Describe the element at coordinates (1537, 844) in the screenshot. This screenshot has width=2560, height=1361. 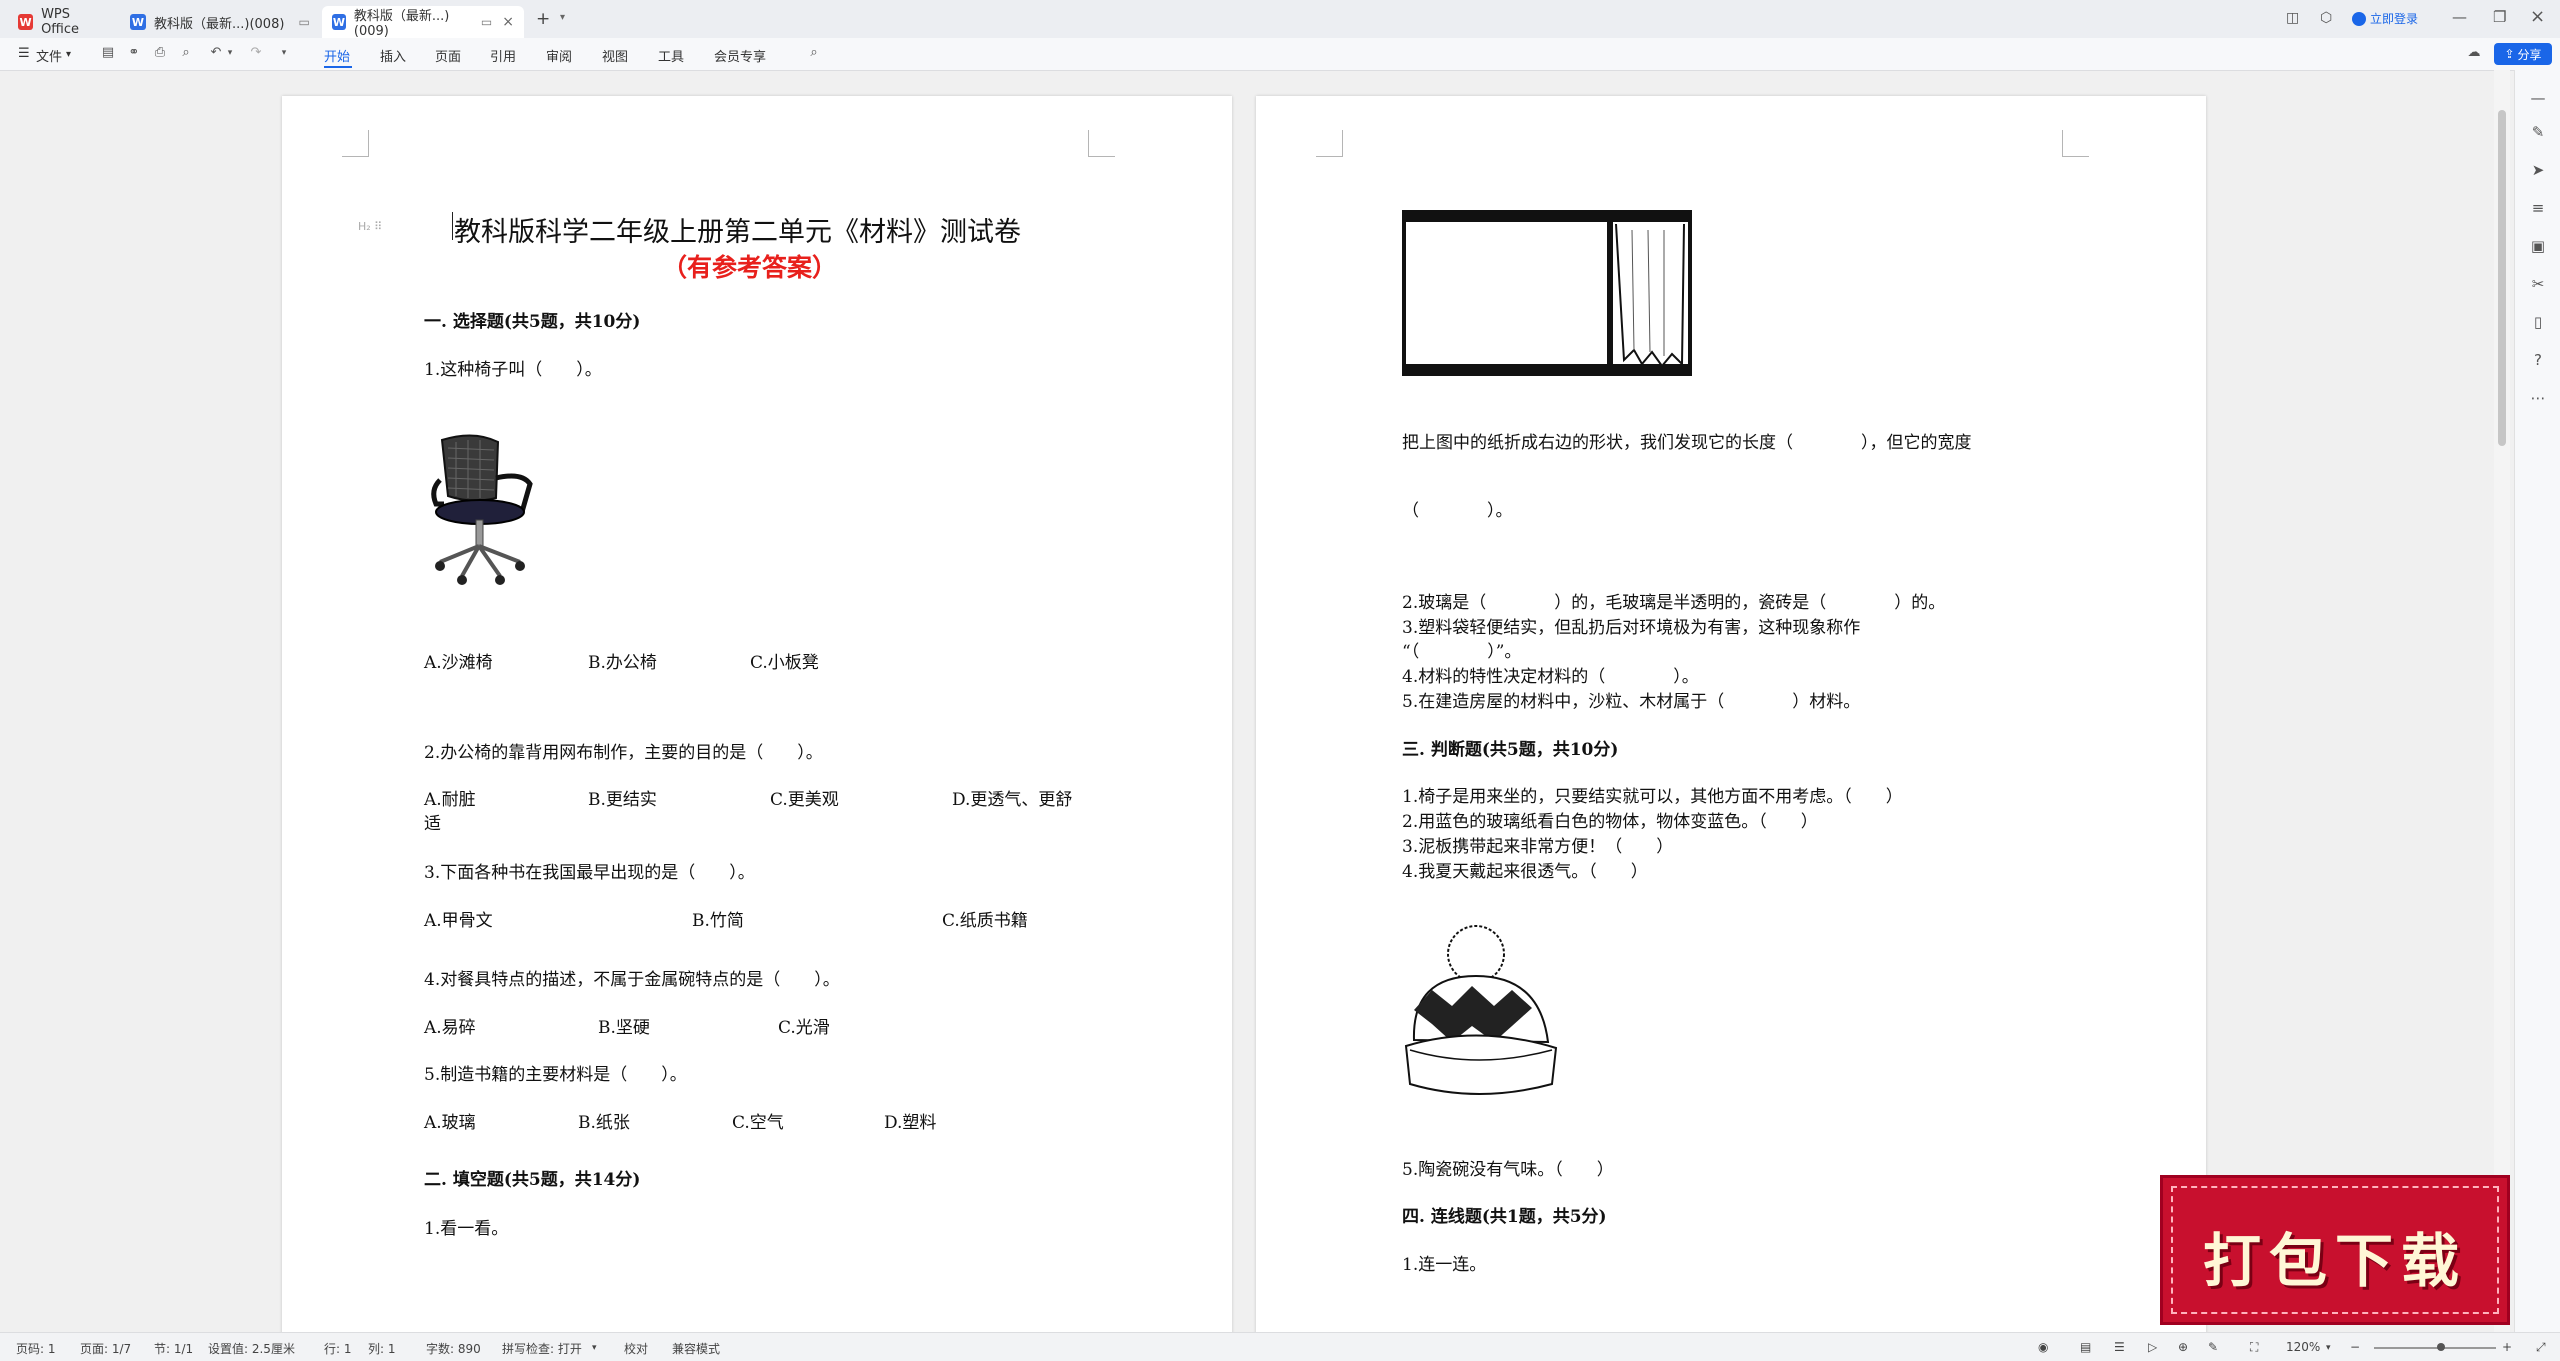
I see `question-text: 3.泥板携带起来非常方便！（ ）` at that location.